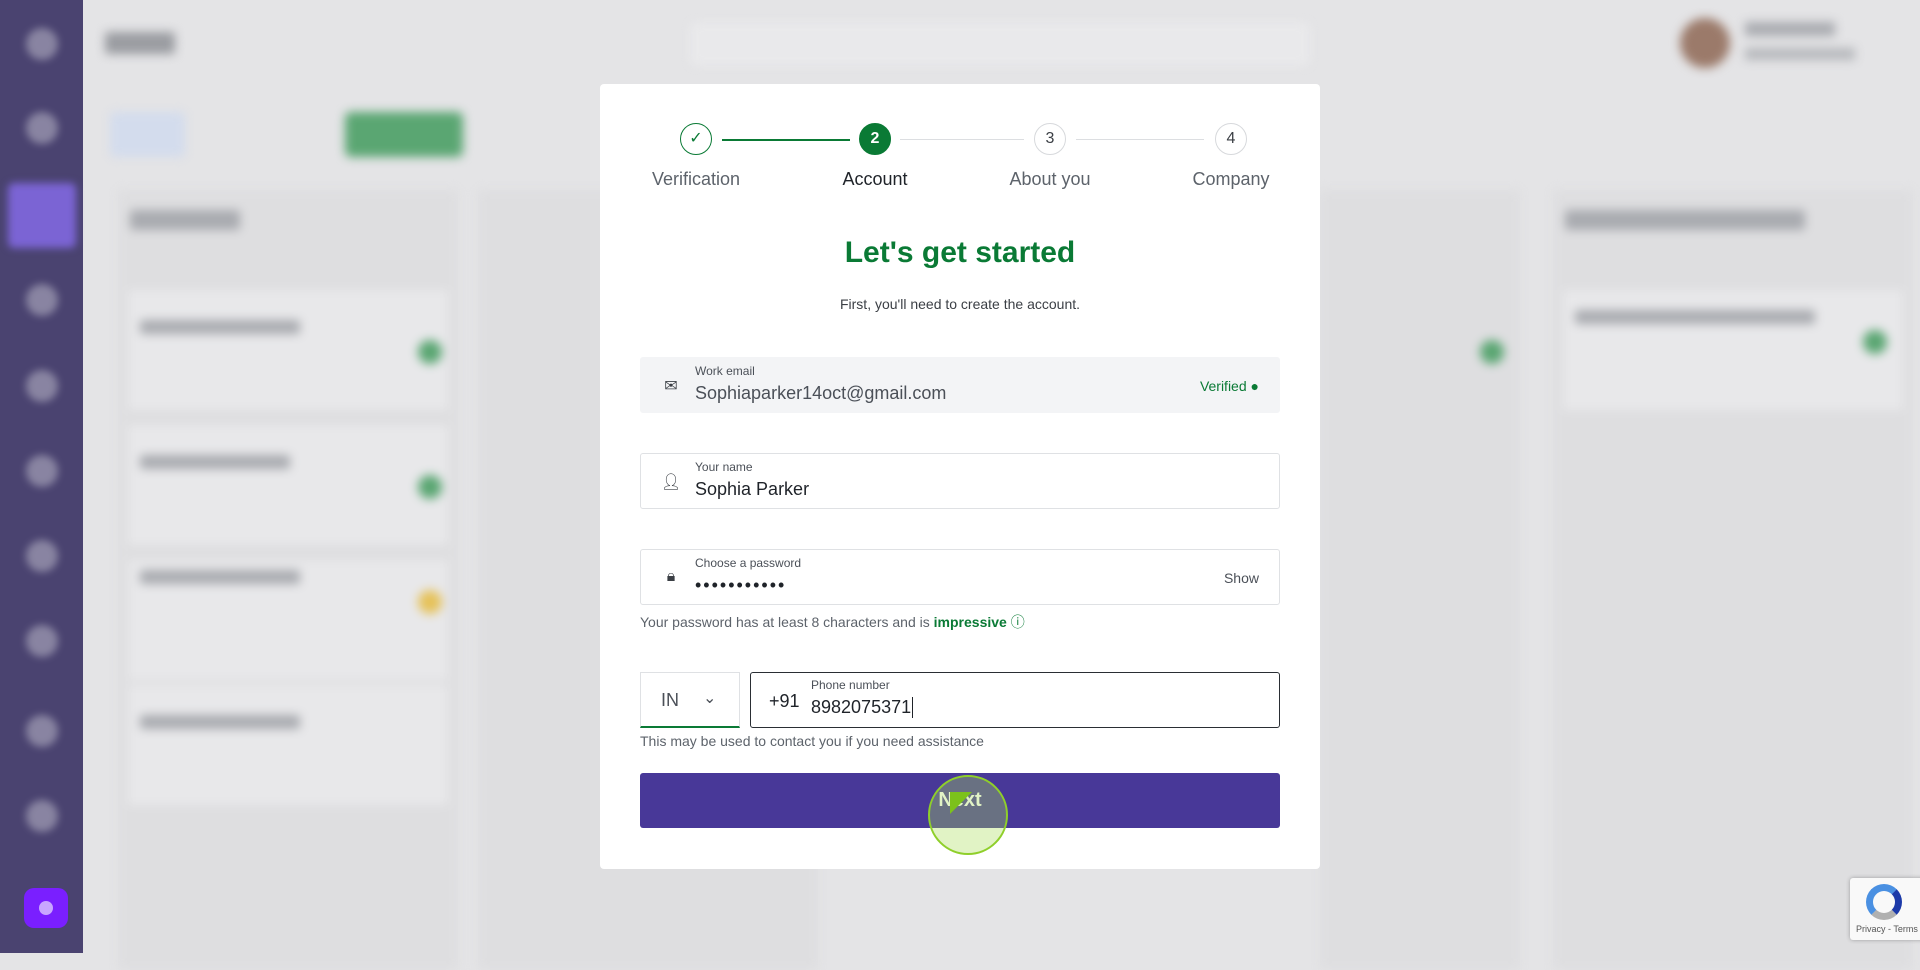 The height and width of the screenshot is (970, 1920). Describe the element at coordinates (671, 482) in the screenshot. I see `user-icon: 👤︎` at that location.